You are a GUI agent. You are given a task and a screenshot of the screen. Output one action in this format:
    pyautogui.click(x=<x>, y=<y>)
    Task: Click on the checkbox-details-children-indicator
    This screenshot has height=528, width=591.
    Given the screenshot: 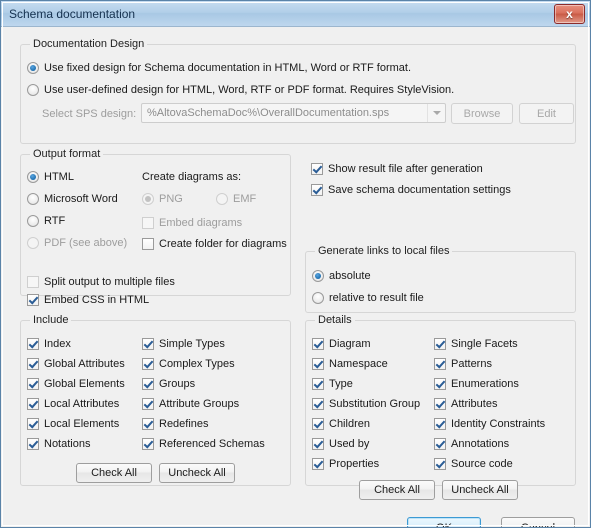 What is the action you would take?
    pyautogui.click(x=318, y=424)
    